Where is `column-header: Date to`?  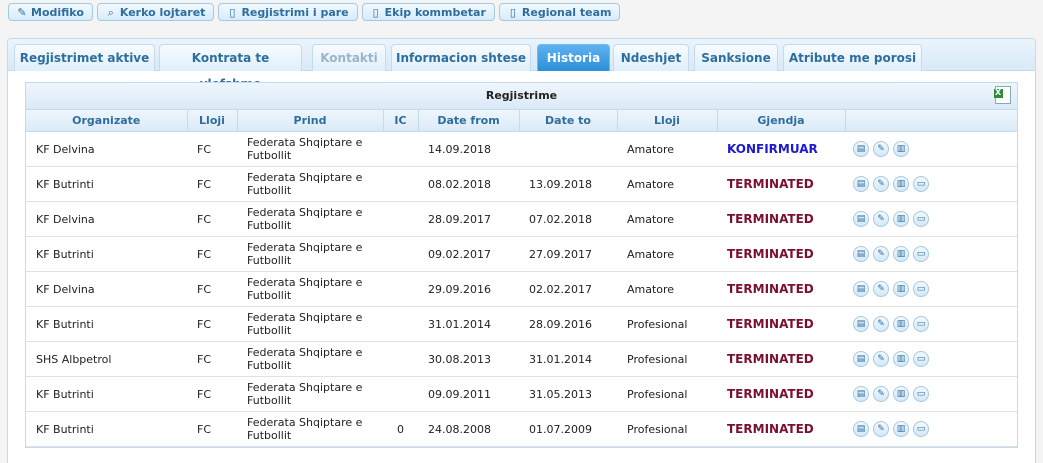
column-header: Date to is located at coordinates (568, 121).